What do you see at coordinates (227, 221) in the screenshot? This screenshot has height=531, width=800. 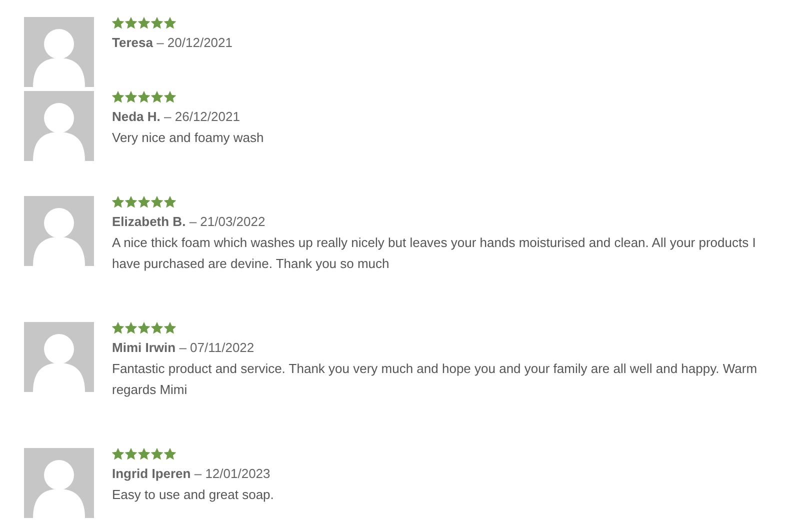 I see `review-date: – 21/03/2022` at bounding box center [227, 221].